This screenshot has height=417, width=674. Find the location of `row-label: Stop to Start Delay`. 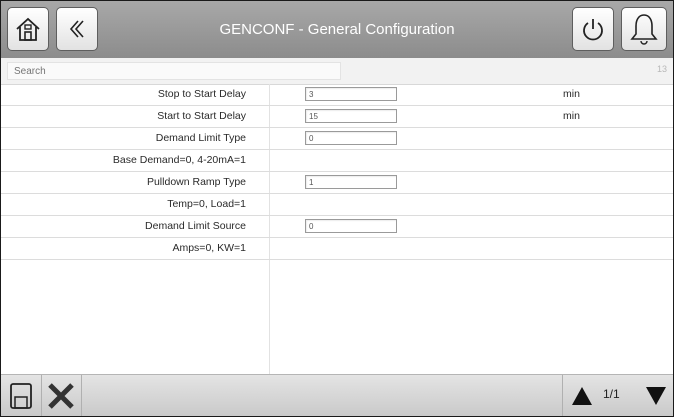

row-label: Stop to Start Delay is located at coordinates (201, 94).